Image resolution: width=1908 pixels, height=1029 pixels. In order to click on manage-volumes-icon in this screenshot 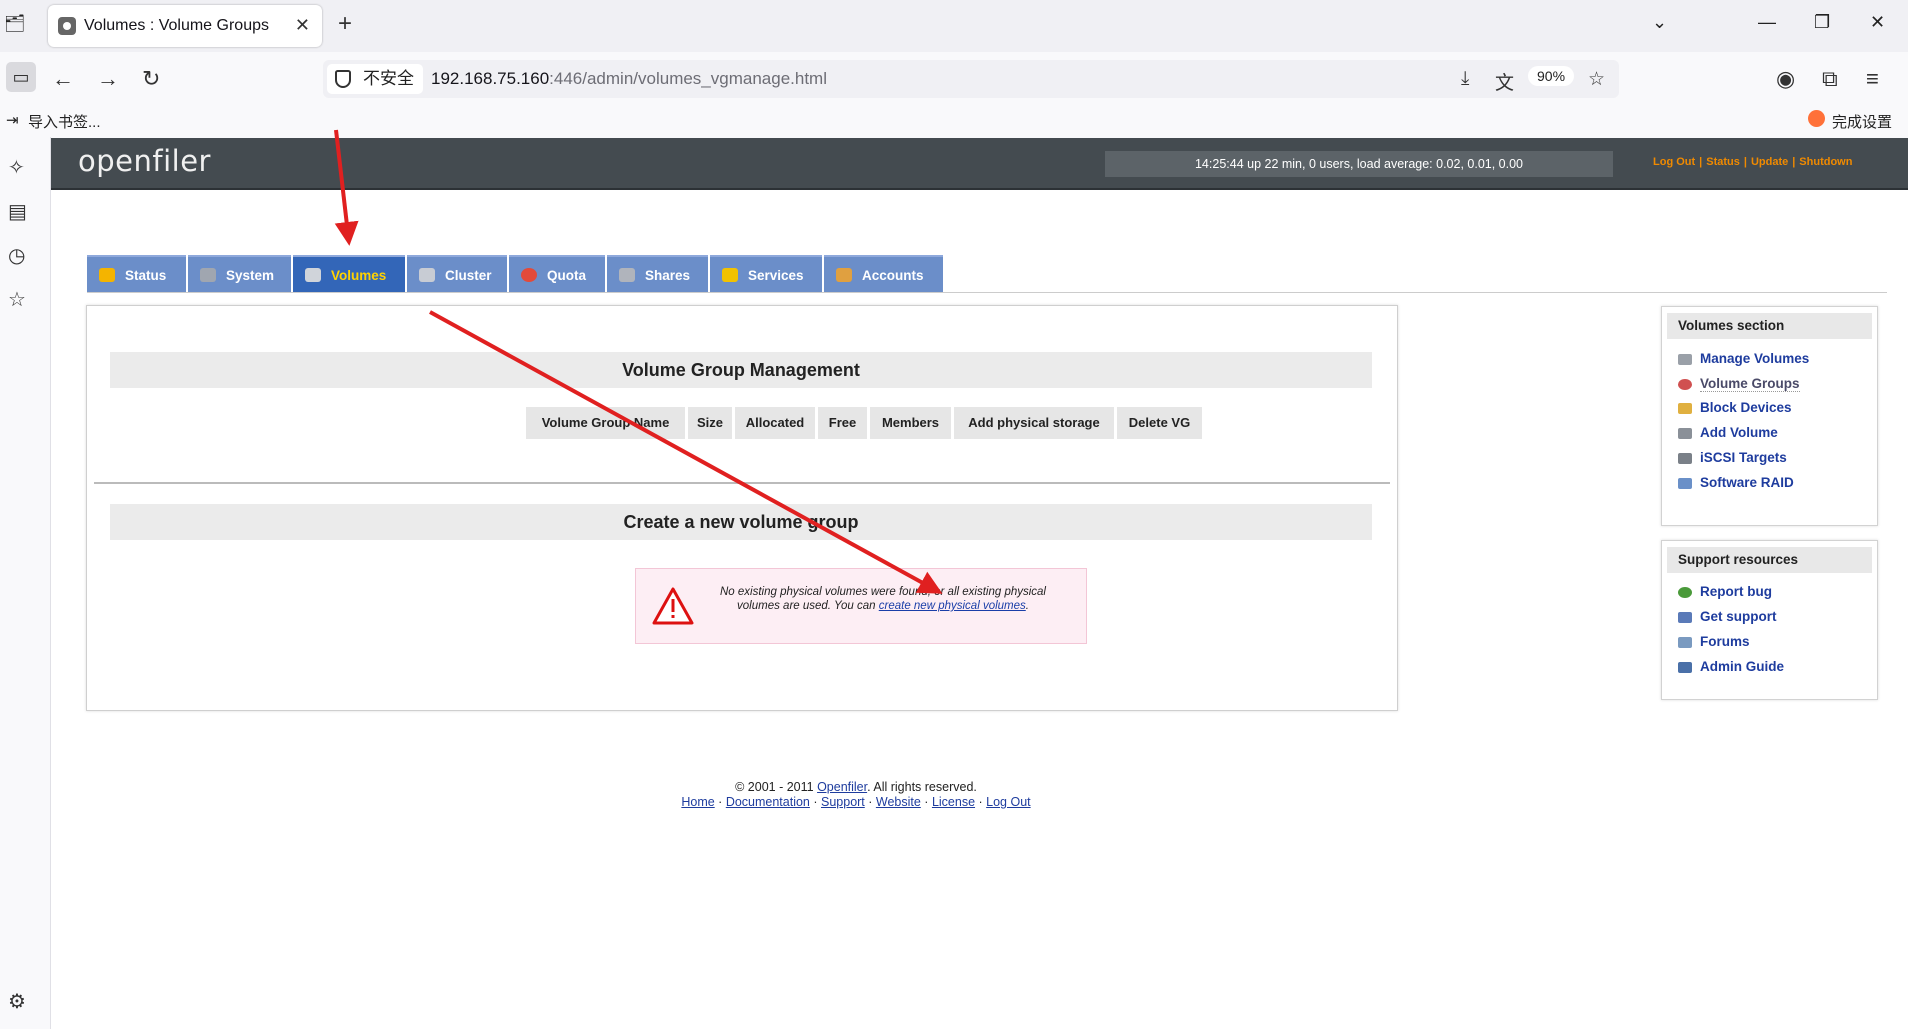, I will do `click(1685, 359)`.